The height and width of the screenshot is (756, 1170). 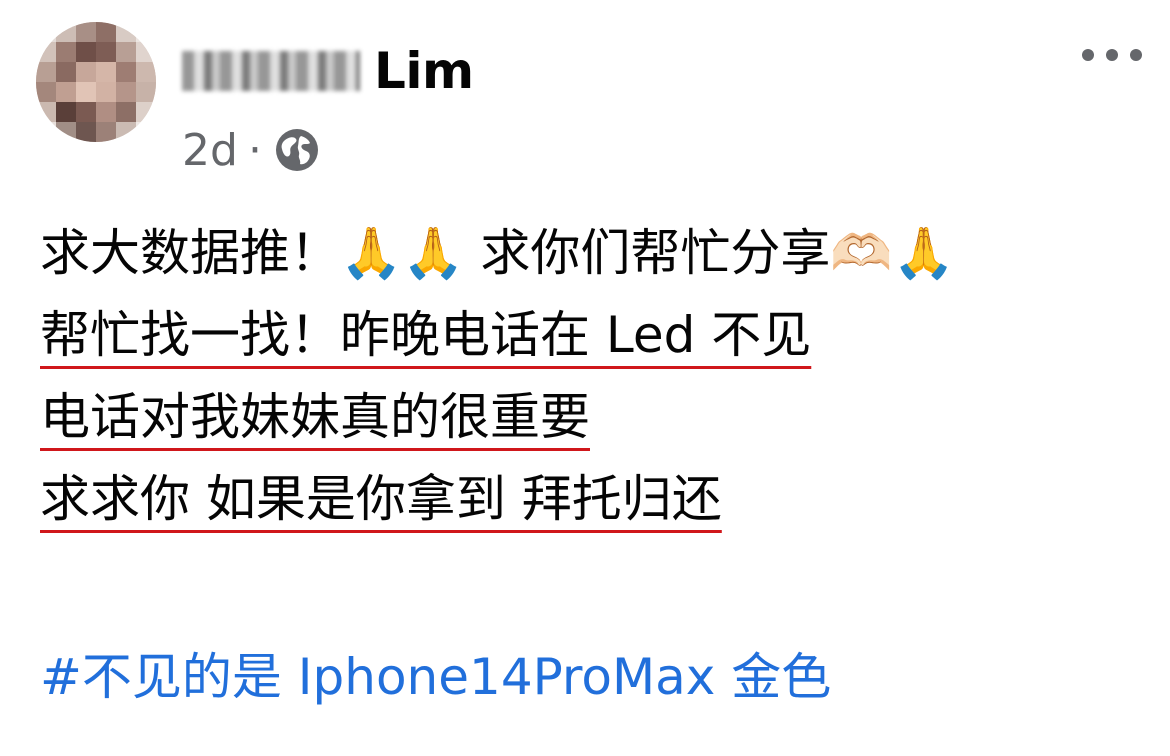 What do you see at coordinates (271, 71) in the screenshot?
I see `blurred-first-name` at bounding box center [271, 71].